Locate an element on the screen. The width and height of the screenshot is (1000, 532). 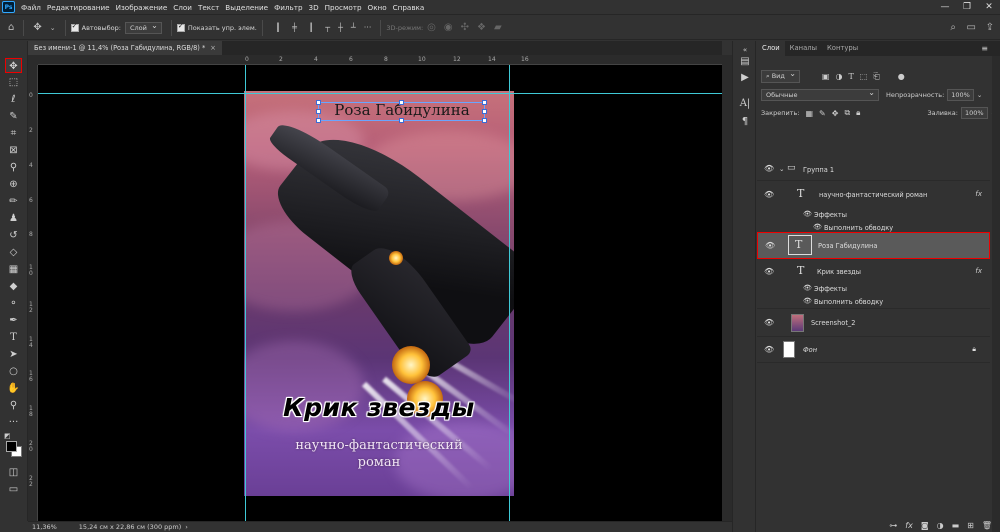
tab-channels: Каналы is located at coordinates (803, 48).